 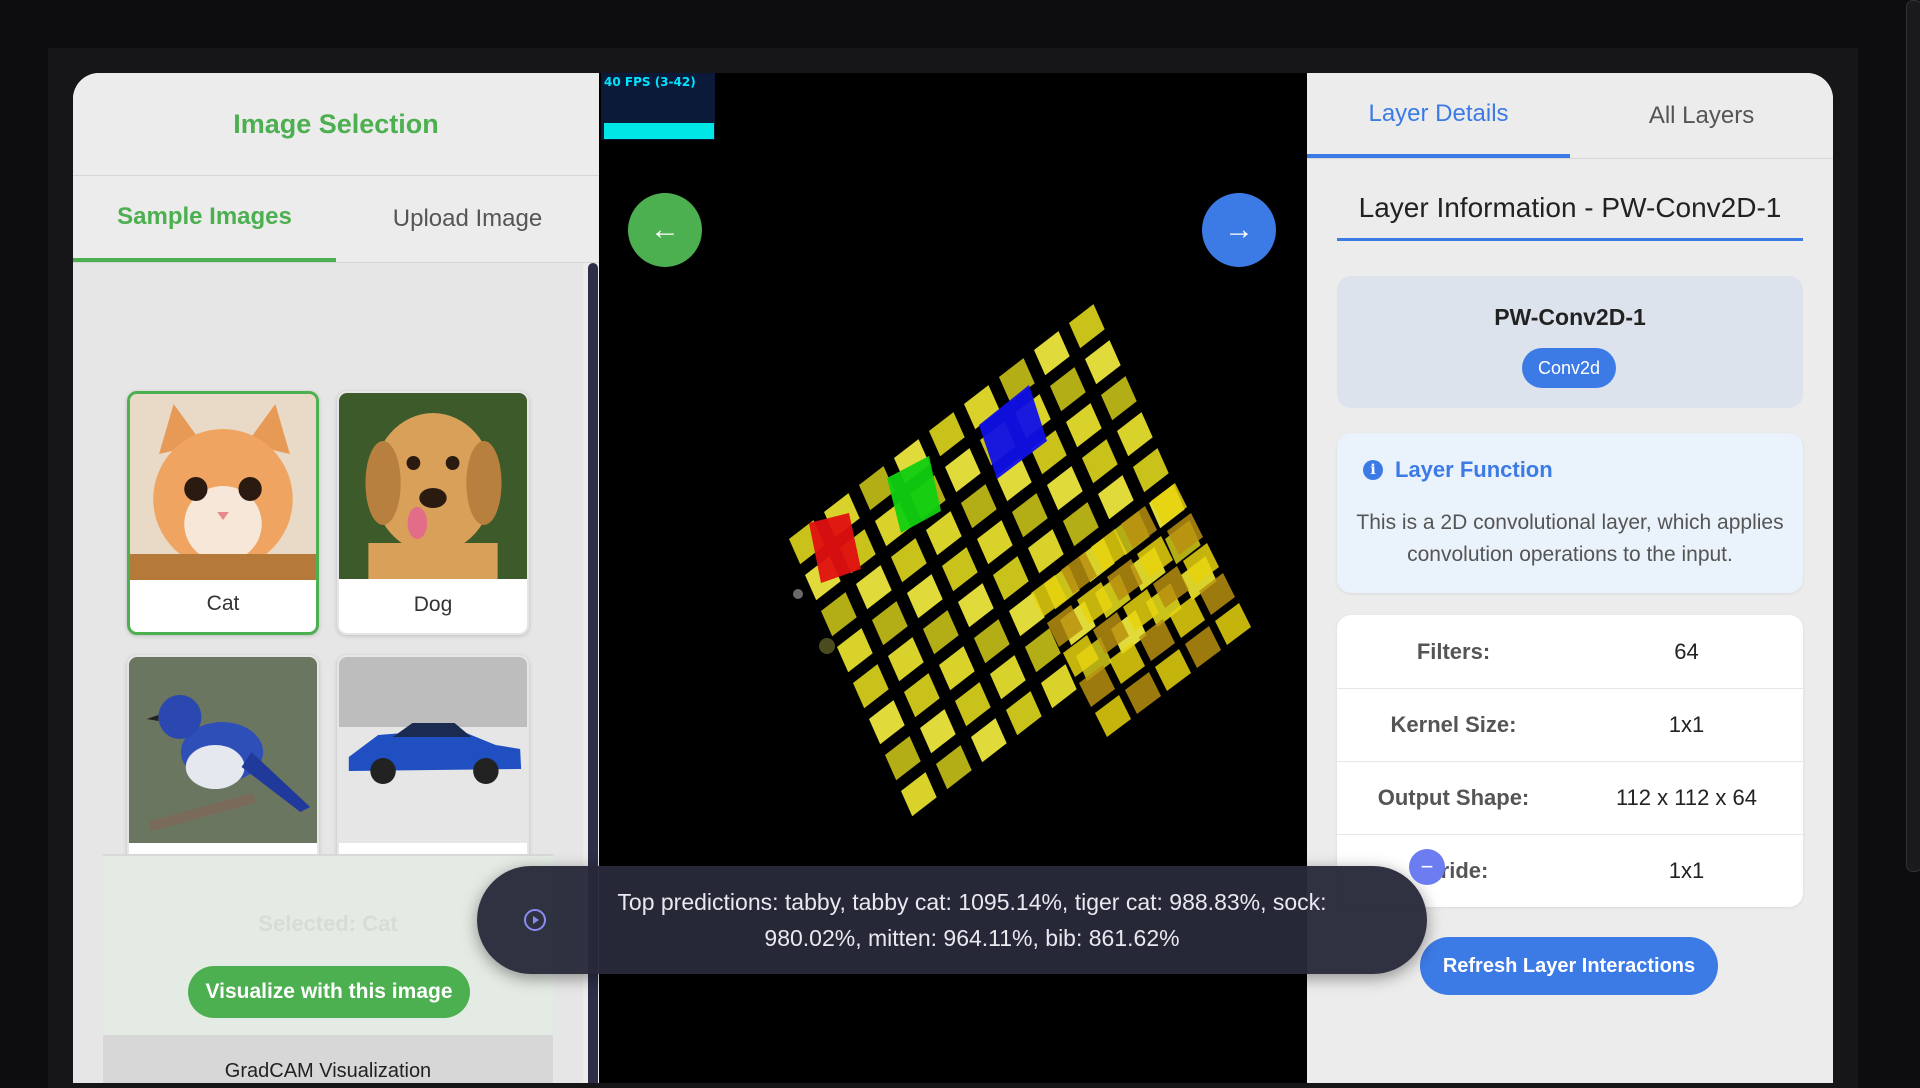 I want to click on next-layer-button: →, so click(x=1239, y=230).